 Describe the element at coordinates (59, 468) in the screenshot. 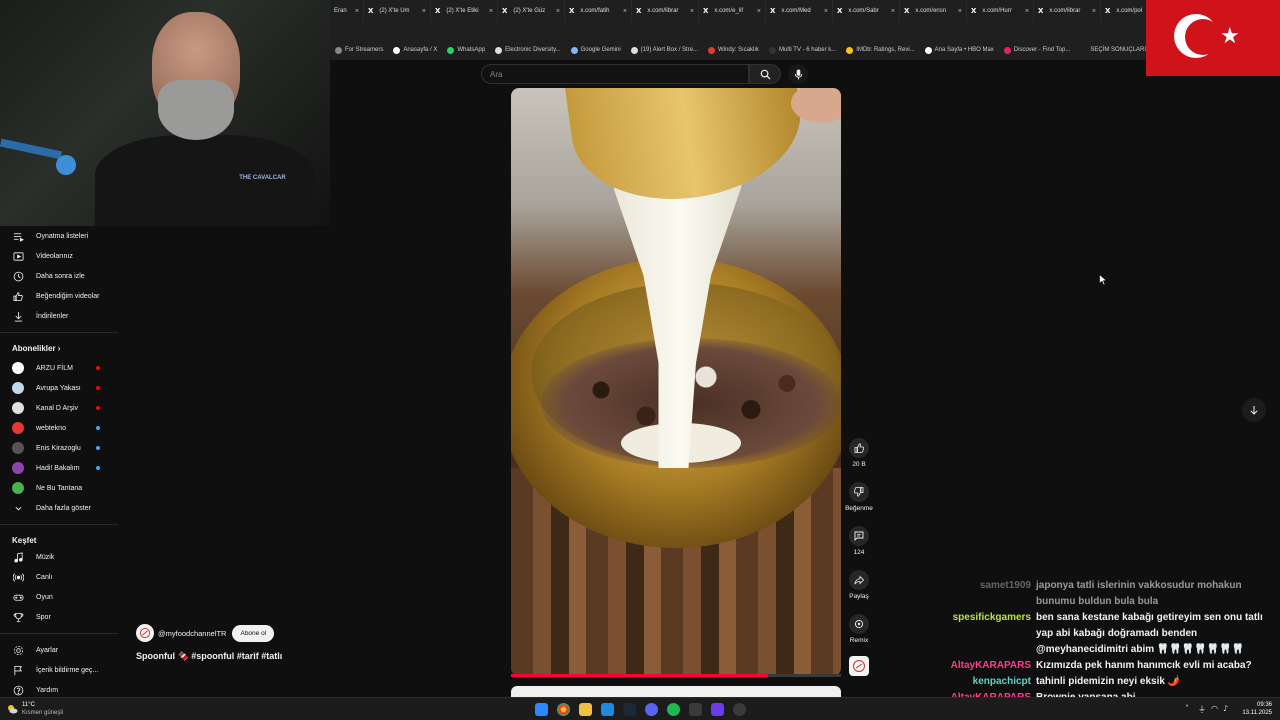

I see `subscription-item: Hadi! Bakalım` at that location.